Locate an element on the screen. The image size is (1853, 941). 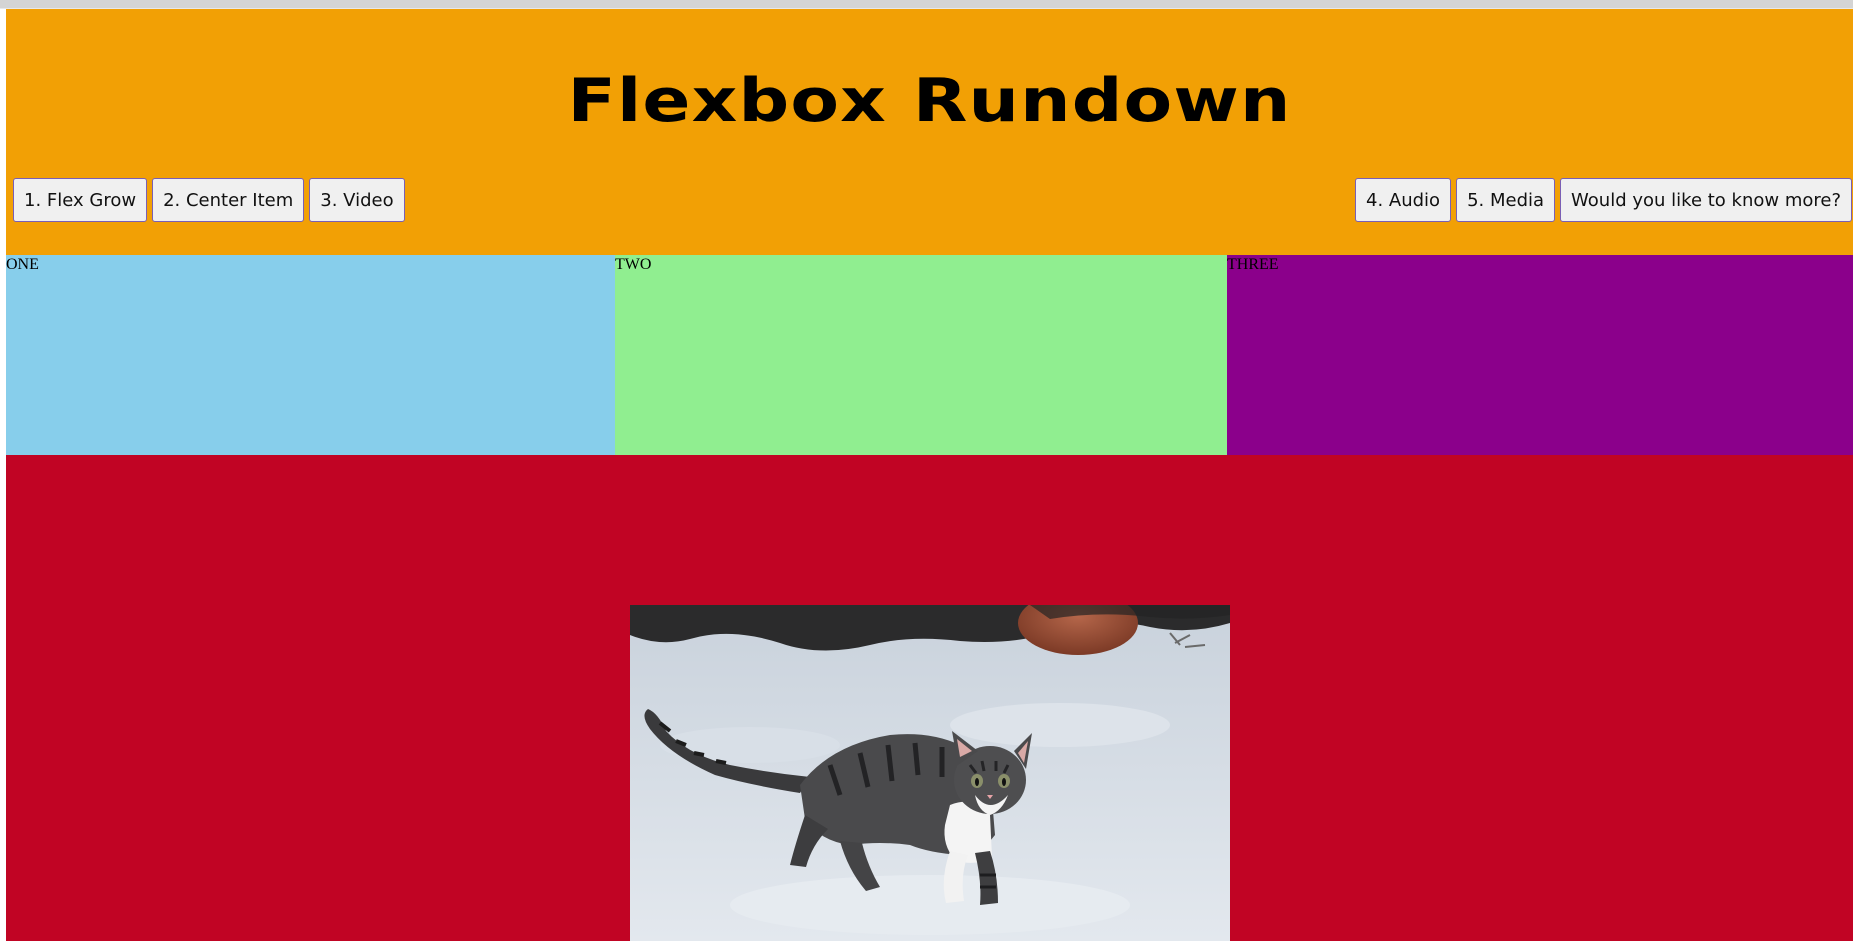
box-three: THREE is located at coordinates (1540, 355).